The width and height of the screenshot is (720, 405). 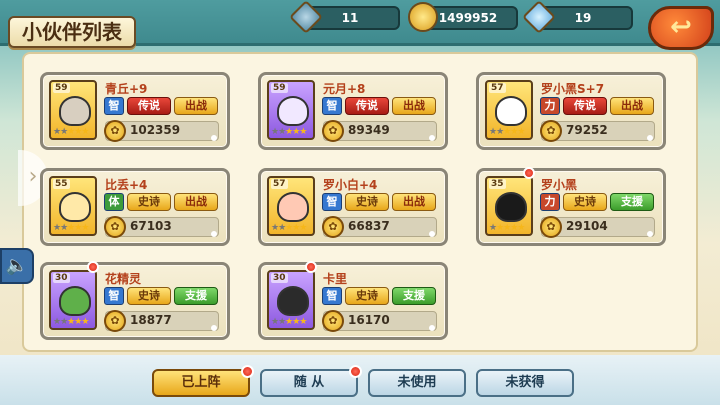 I want to click on gold-value: 1499952, so click(x=468, y=18).